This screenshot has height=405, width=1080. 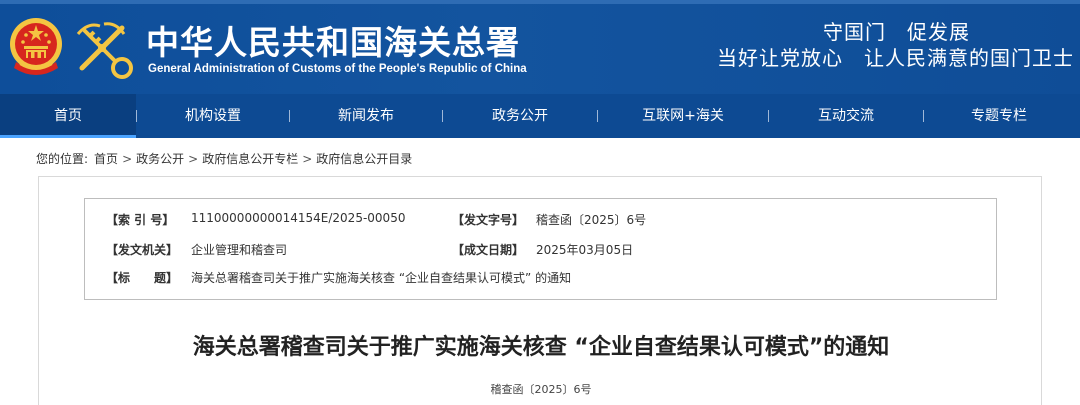 What do you see at coordinates (540, 2) in the screenshot?
I see `header-top-stripe` at bounding box center [540, 2].